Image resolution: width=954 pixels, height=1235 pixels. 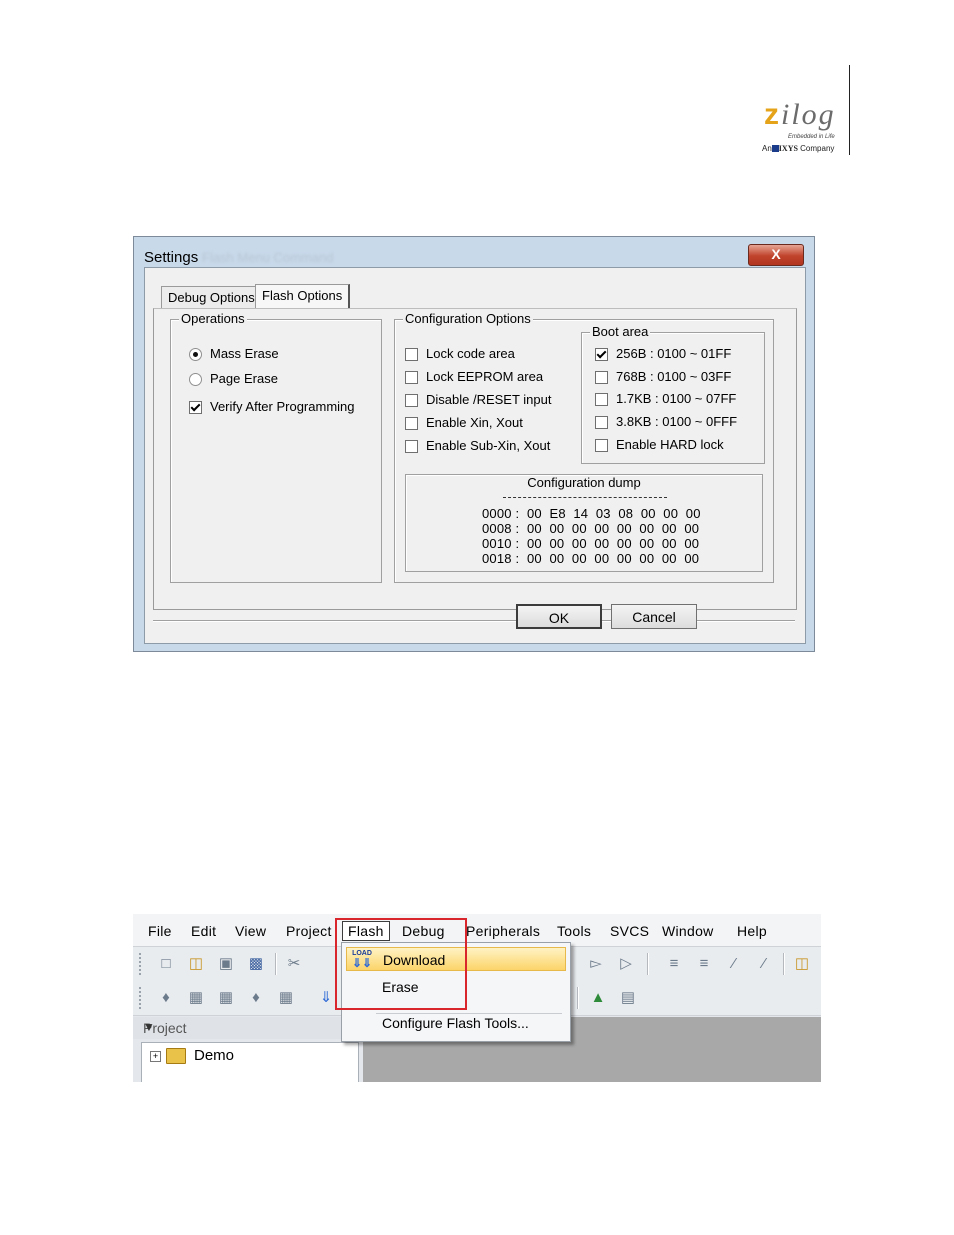 What do you see at coordinates (663, 377) in the screenshot?
I see `boot-768b-checkbox: 768B : 0100 ~ 03FF` at bounding box center [663, 377].